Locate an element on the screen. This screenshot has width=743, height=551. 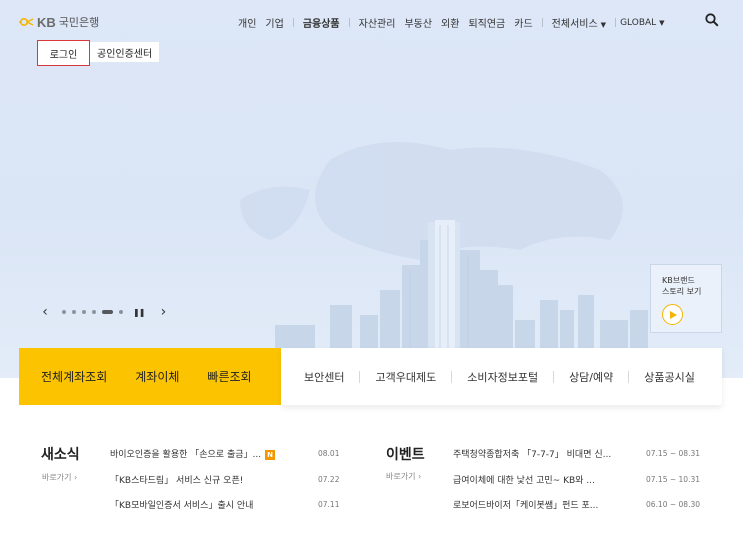
certificate-center-button: 공인인증센터 is located at coordinates (125, 52).